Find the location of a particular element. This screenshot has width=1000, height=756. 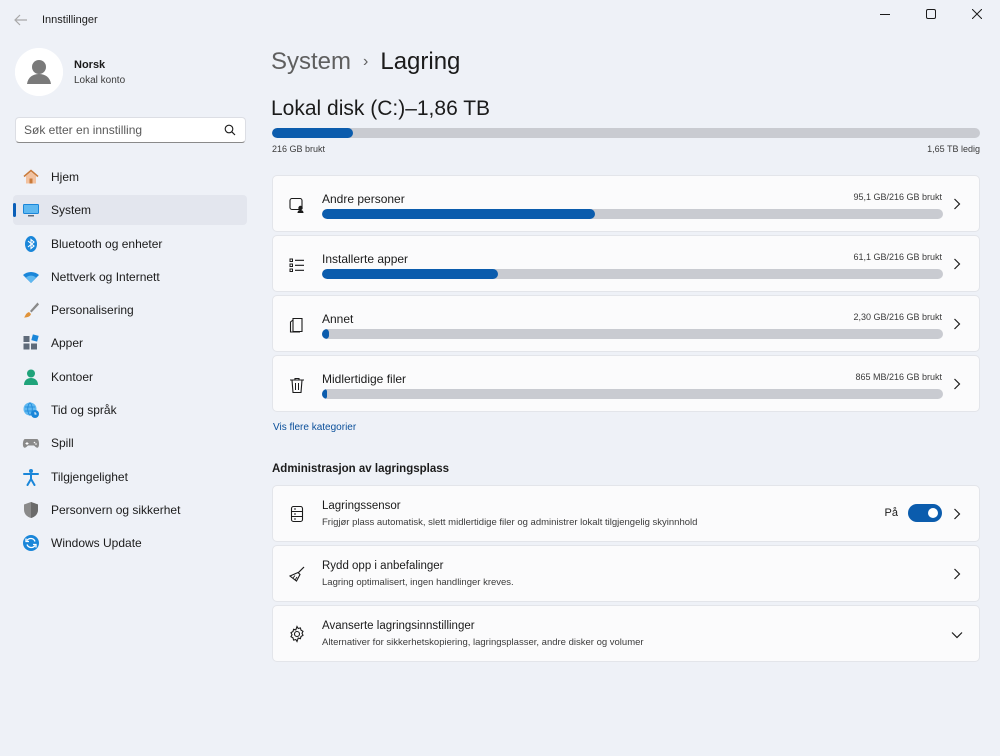

close-button is located at coordinates (977, 14).